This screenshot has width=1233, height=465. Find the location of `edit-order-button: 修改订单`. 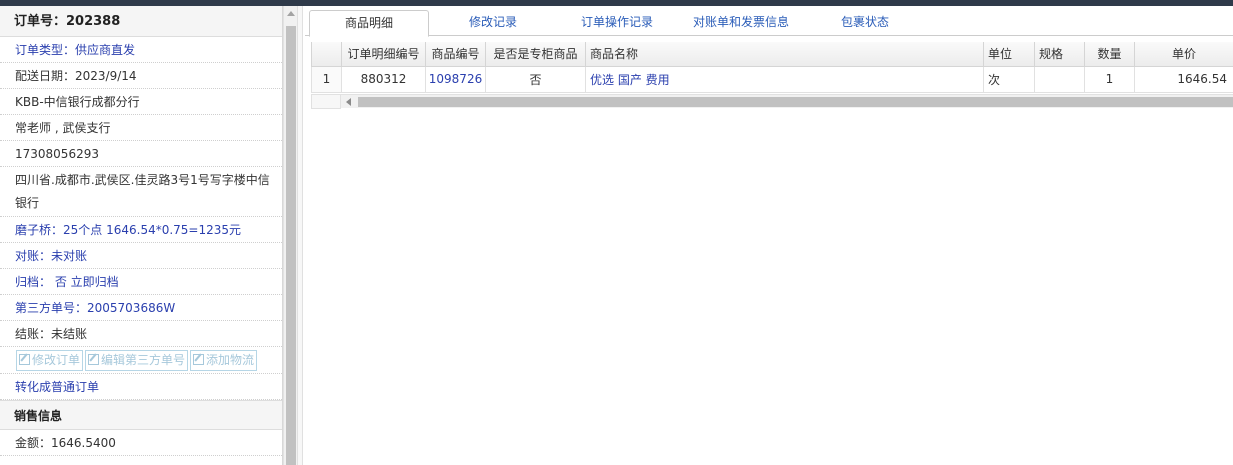

edit-order-button: 修改订单 is located at coordinates (50, 360).